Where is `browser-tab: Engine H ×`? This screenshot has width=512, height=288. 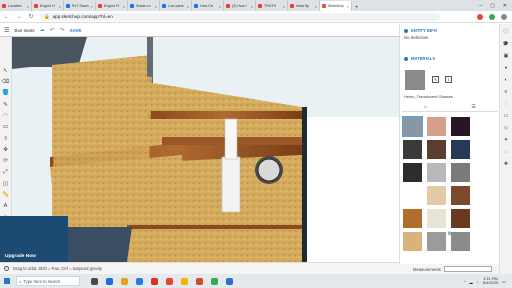 browser-tab: Engine H × is located at coordinates (48, 6).